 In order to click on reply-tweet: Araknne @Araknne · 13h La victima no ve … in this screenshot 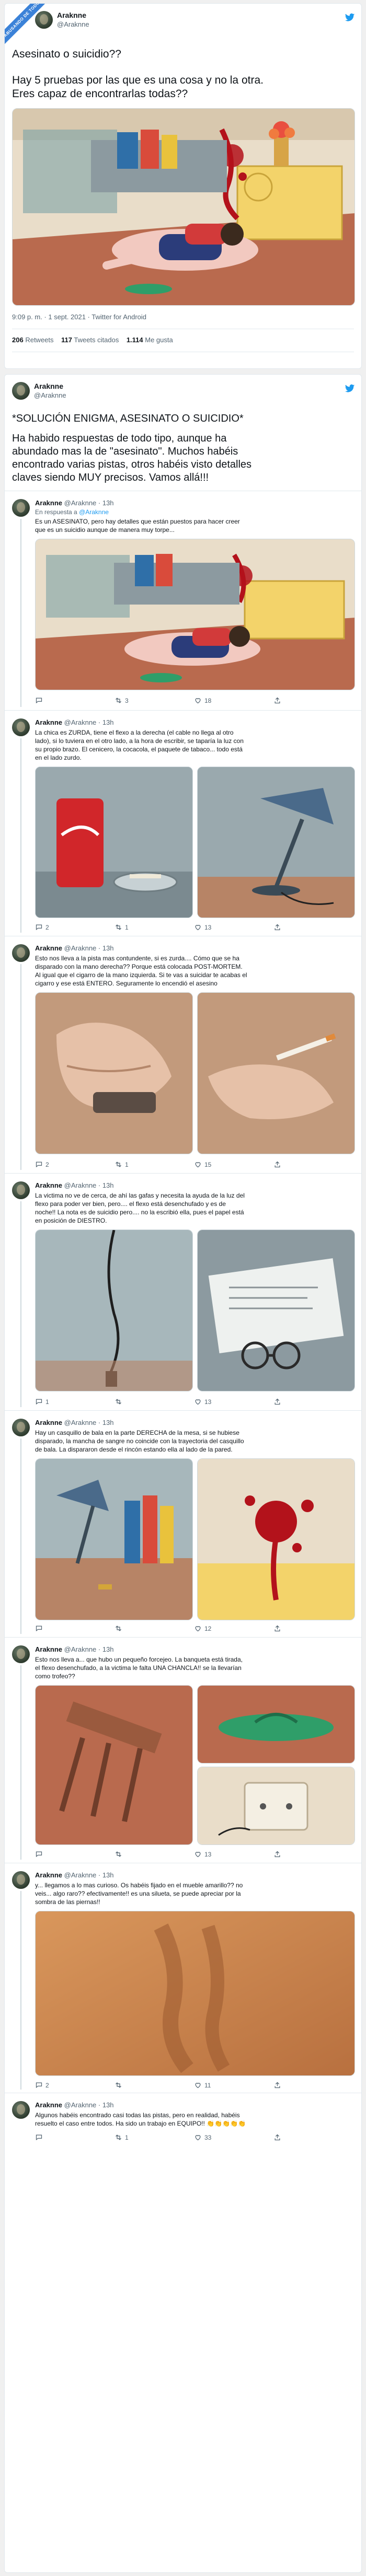, I will do `click(183, 1292)`.